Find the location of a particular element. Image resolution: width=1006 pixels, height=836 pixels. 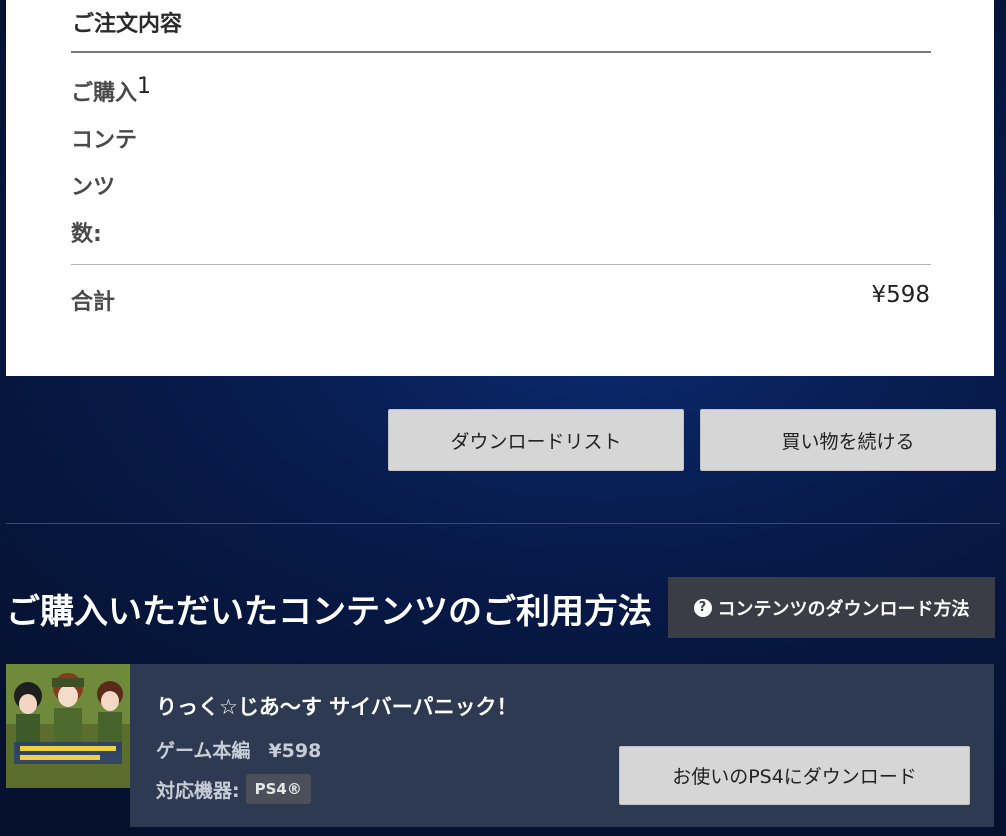

platform-badge: PS4® is located at coordinates (278, 789).